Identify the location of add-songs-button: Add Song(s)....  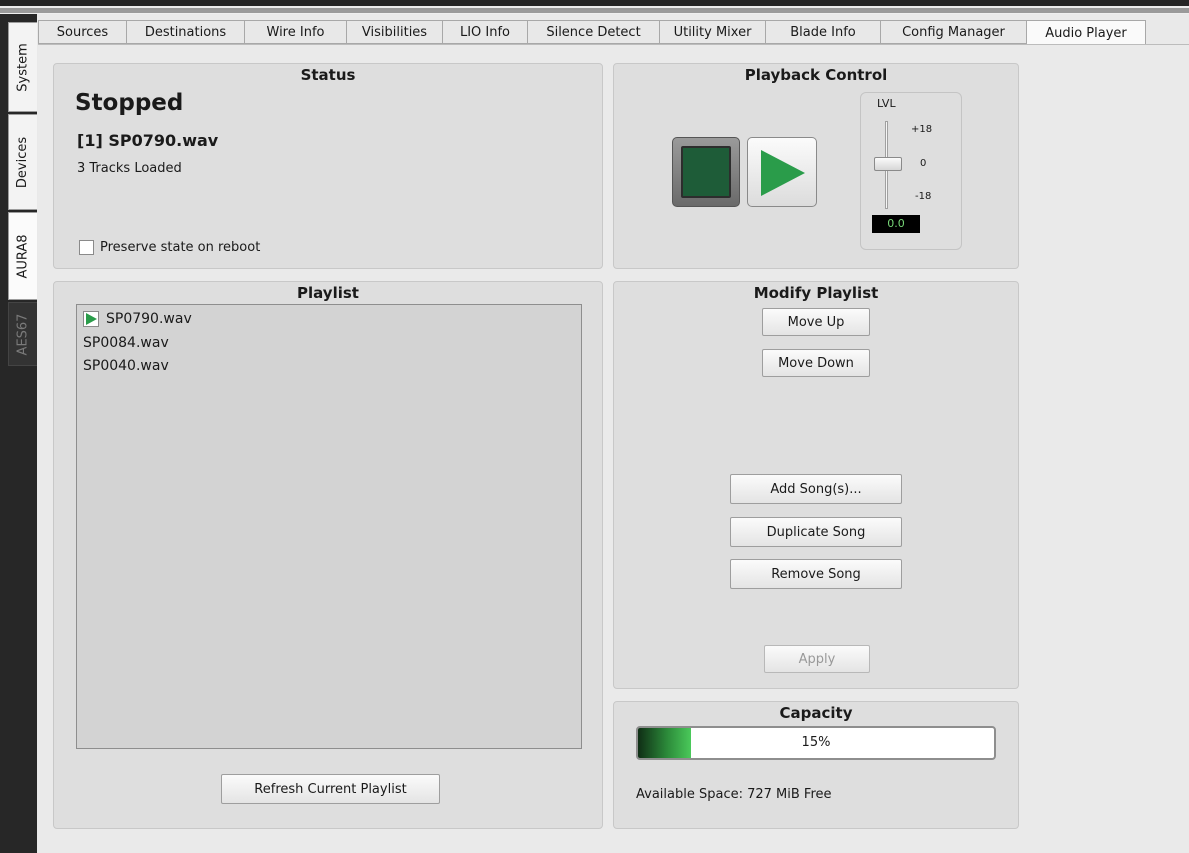
(816, 489).